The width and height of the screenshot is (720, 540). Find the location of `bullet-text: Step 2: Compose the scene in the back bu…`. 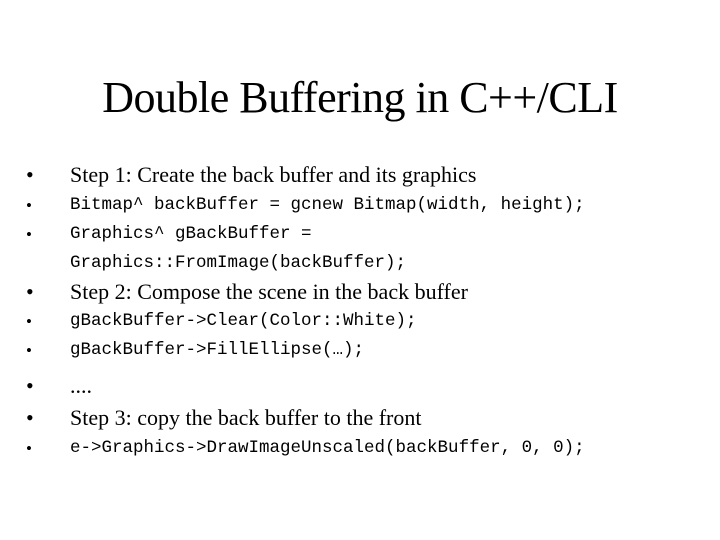

bullet-text: Step 2: Compose the scene in the back bu… is located at coordinates (269, 291).